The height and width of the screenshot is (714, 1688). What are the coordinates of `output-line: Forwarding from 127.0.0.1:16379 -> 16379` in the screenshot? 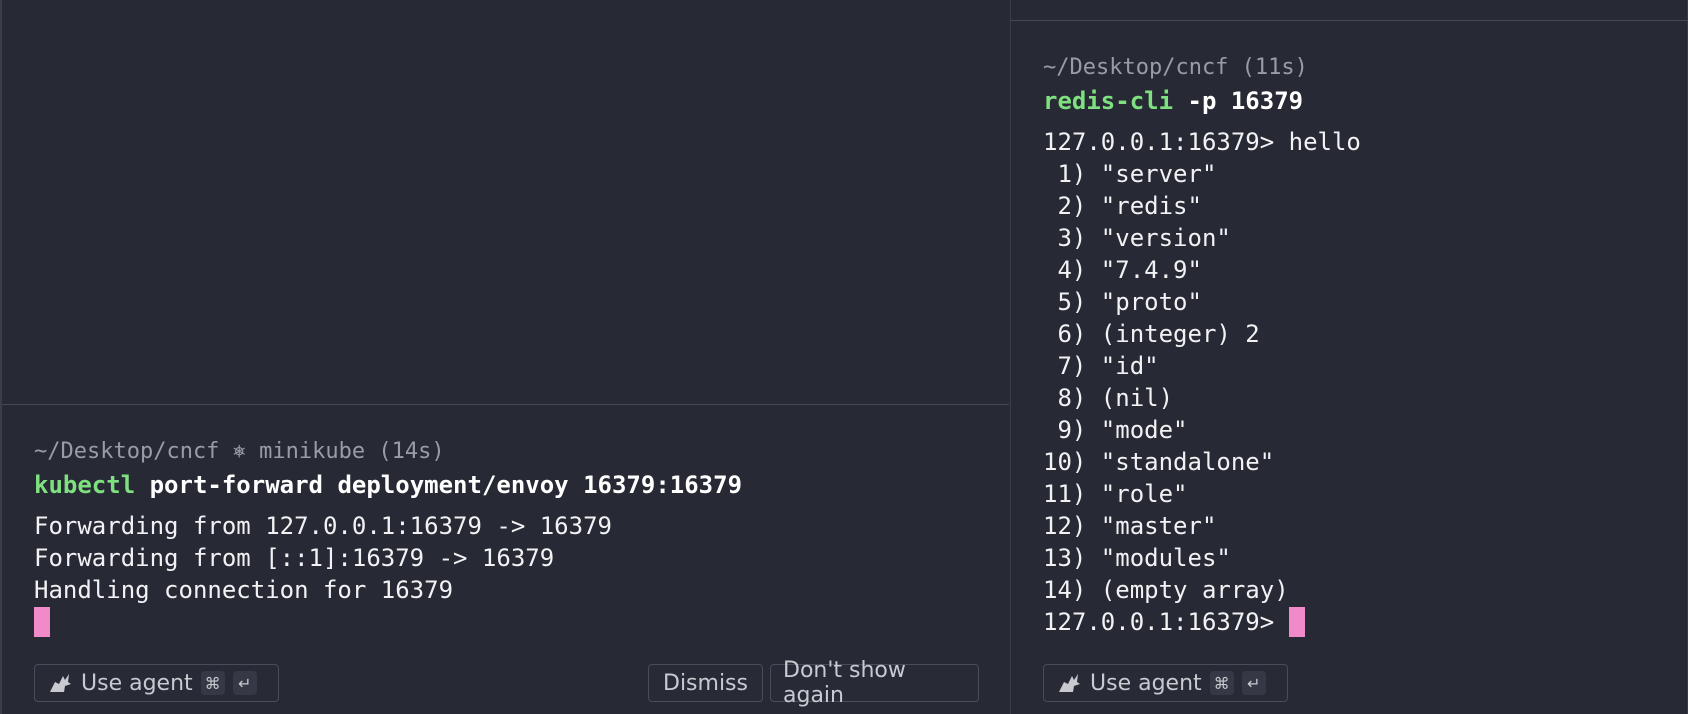 It's located at (323, 526).